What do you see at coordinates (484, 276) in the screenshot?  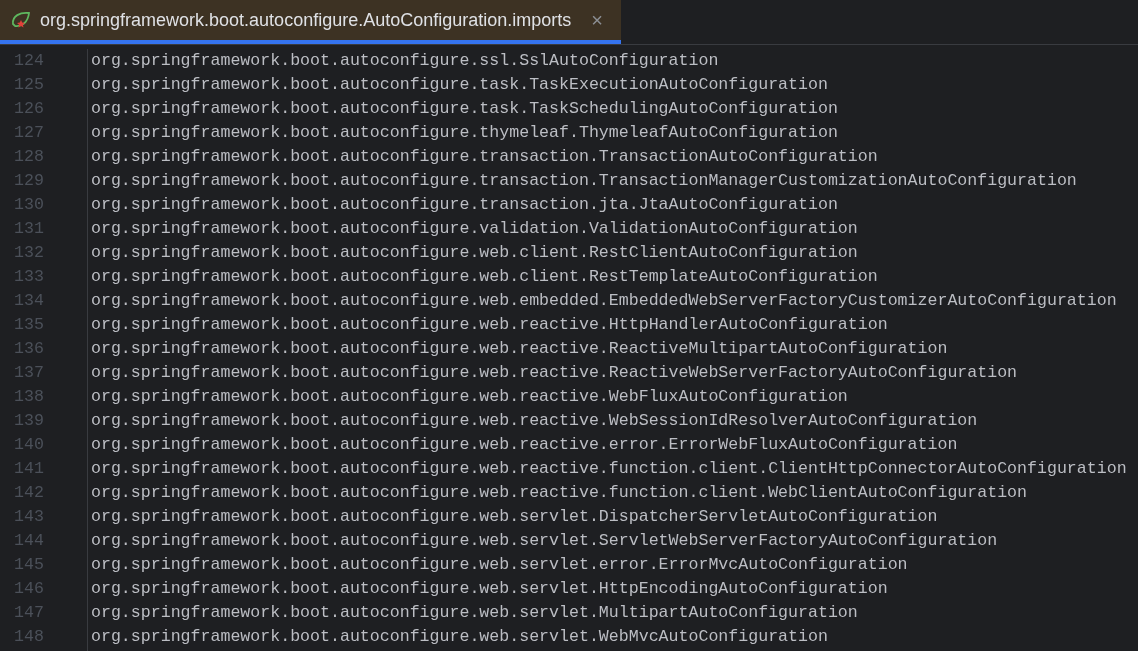 I see `code-line: org.springframework.boot.autoconfigure.web.client.RestTemplateAutoConfiguration` at bounding box center [484, 276].